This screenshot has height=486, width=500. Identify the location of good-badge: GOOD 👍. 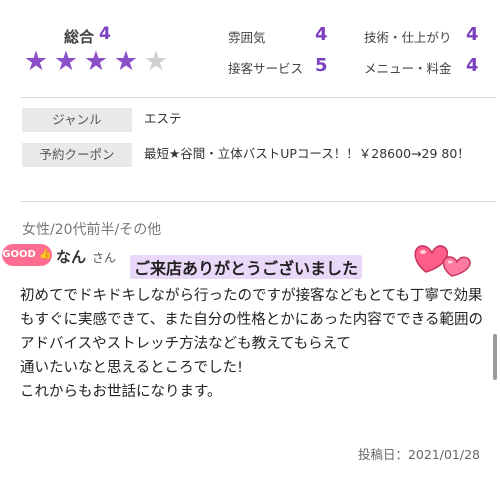
(27, 255).